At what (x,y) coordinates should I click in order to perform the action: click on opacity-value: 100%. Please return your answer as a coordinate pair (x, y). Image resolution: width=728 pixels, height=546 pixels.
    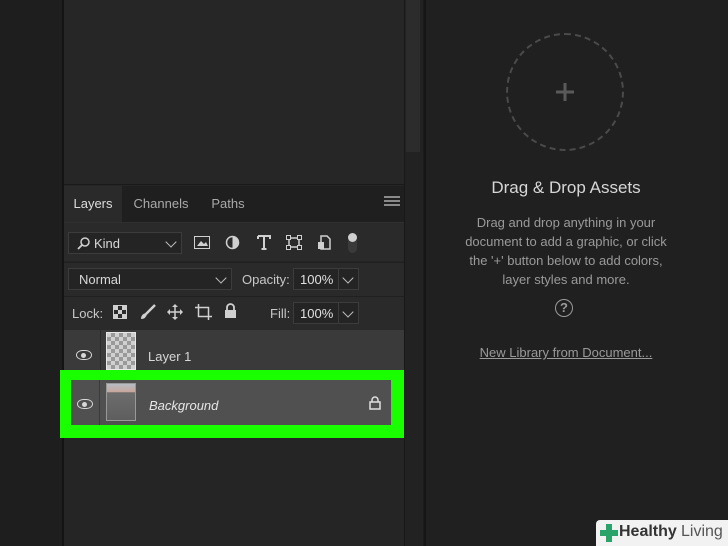
    Looking at the image, I should click on (317, 279).